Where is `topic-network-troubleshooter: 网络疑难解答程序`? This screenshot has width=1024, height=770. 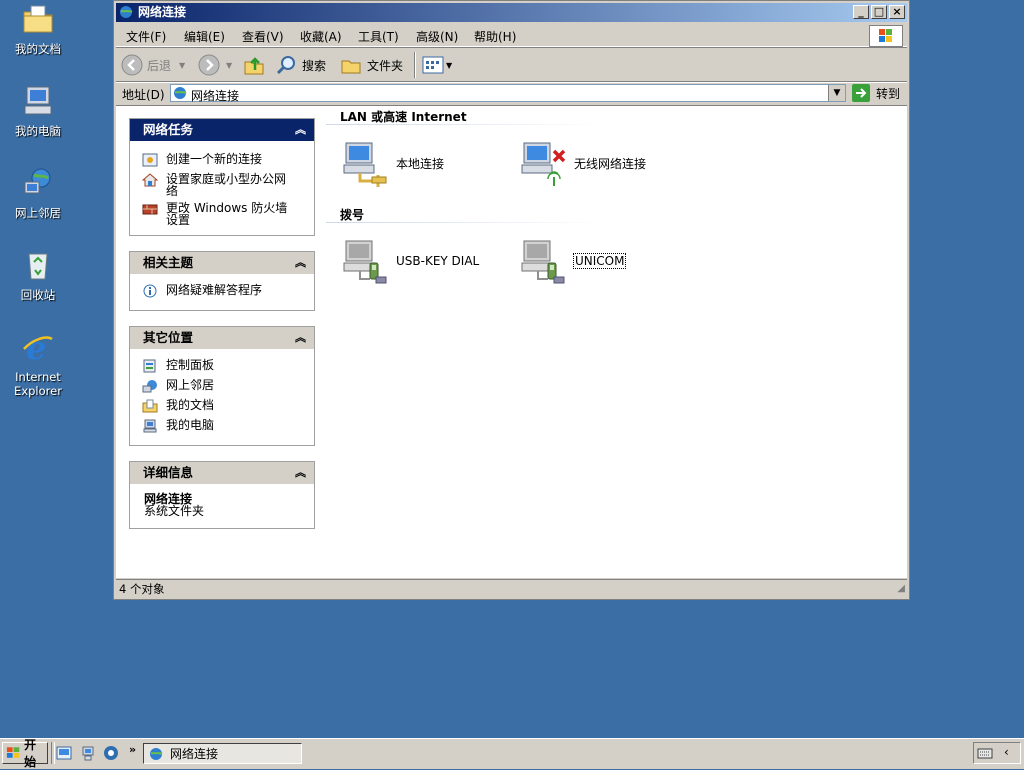
topic-network-troubleshooter: 网络疑难解答程序 is located at coordinates (222, 290).